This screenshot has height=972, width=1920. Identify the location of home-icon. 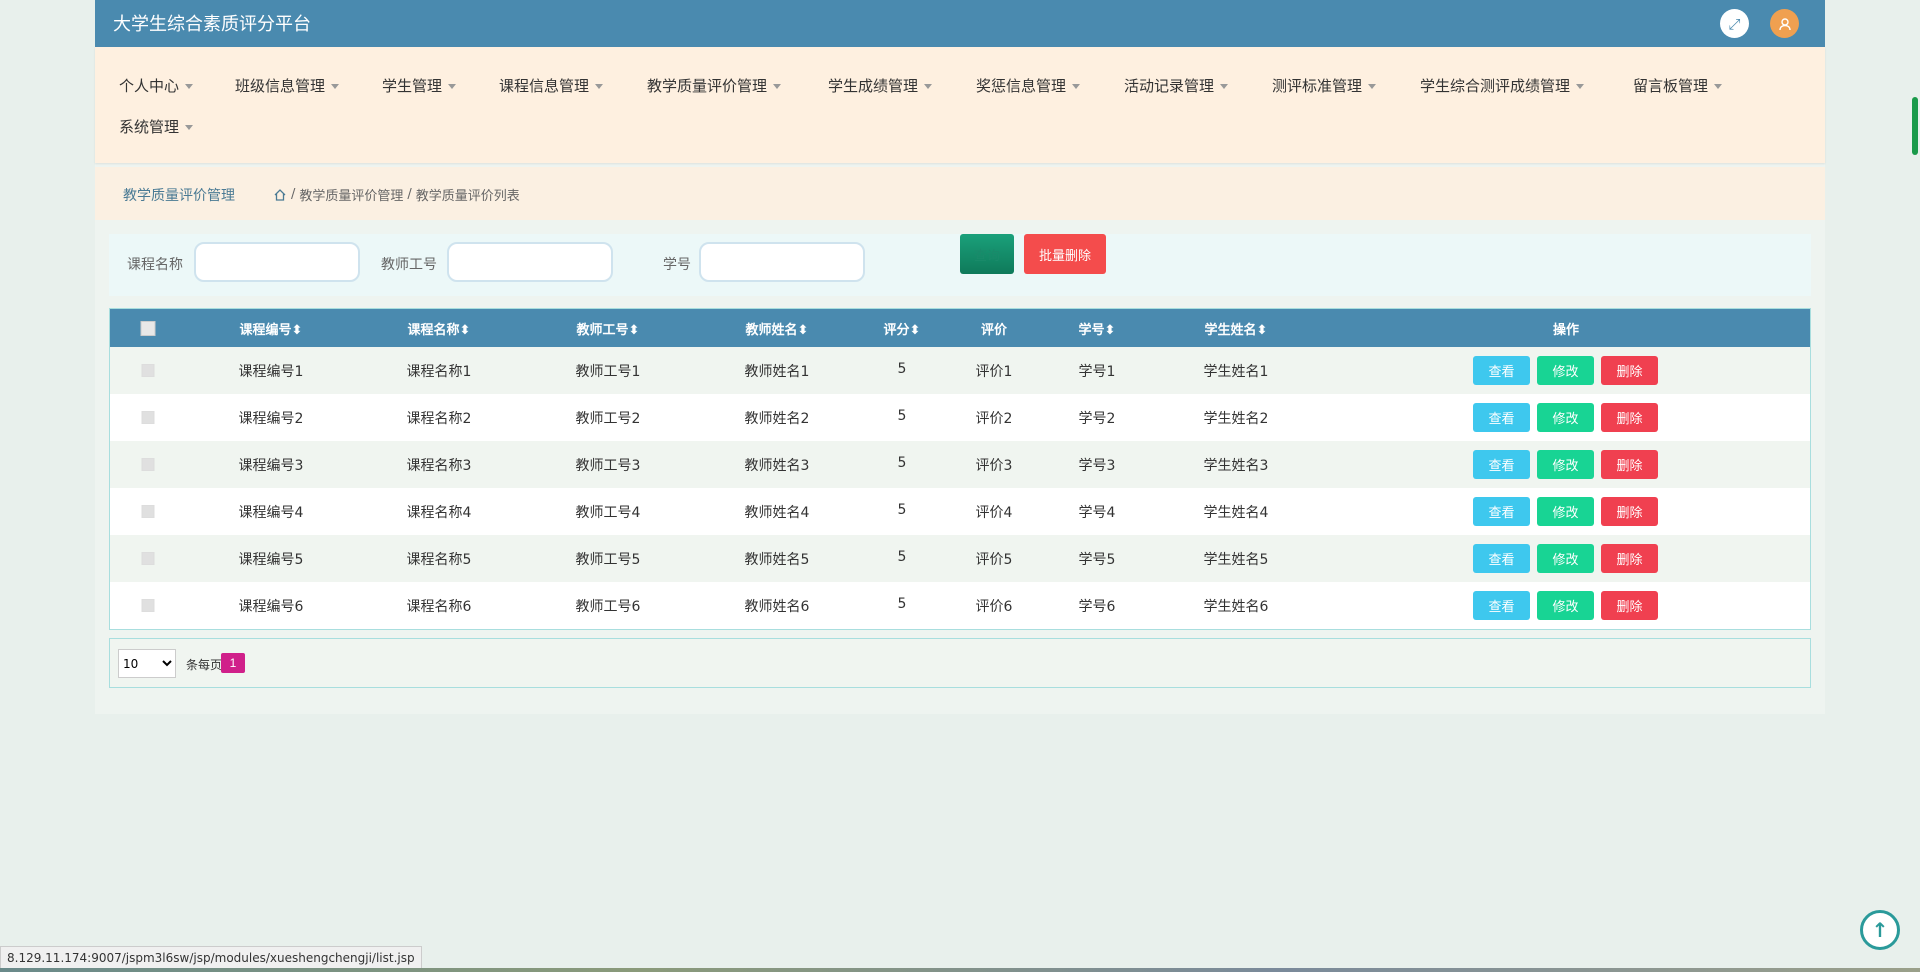
(280, 195).